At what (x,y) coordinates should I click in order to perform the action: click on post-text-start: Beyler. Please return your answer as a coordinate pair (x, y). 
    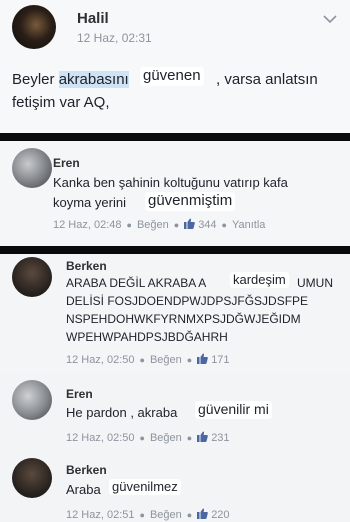
    Looking at the image, I should click on (35, 79).